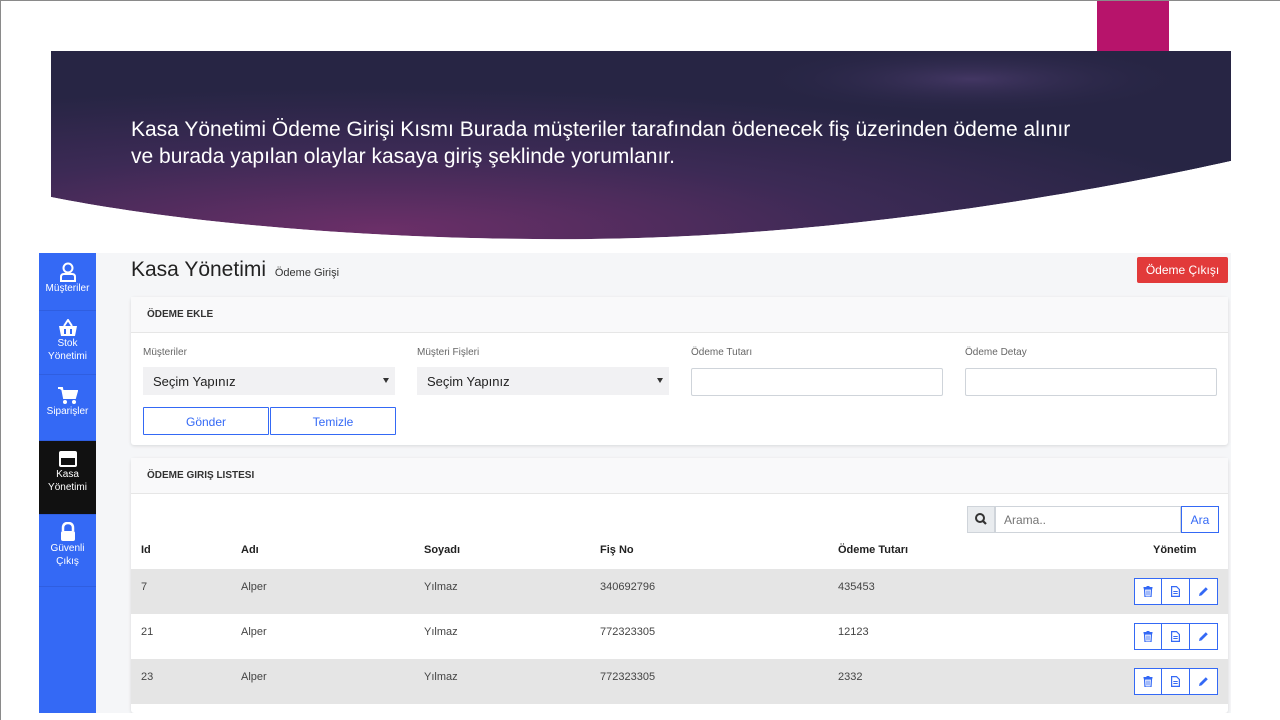  What do you see at coordinates (1088, 519) in the screenshot?
I see `search-input` at bounding box center [1088, 519].